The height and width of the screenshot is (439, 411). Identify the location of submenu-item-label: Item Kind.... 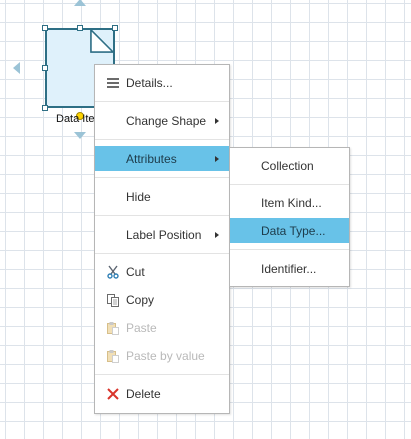
(291, 202).